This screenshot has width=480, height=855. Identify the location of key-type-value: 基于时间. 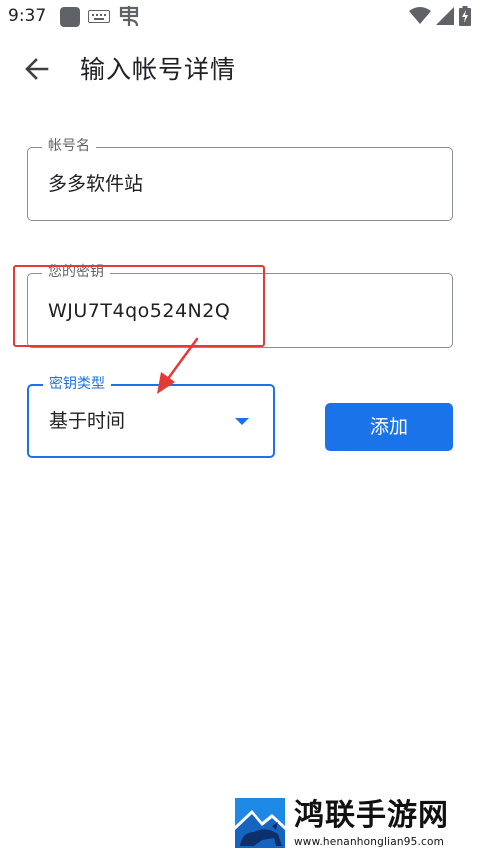
(87, 421).